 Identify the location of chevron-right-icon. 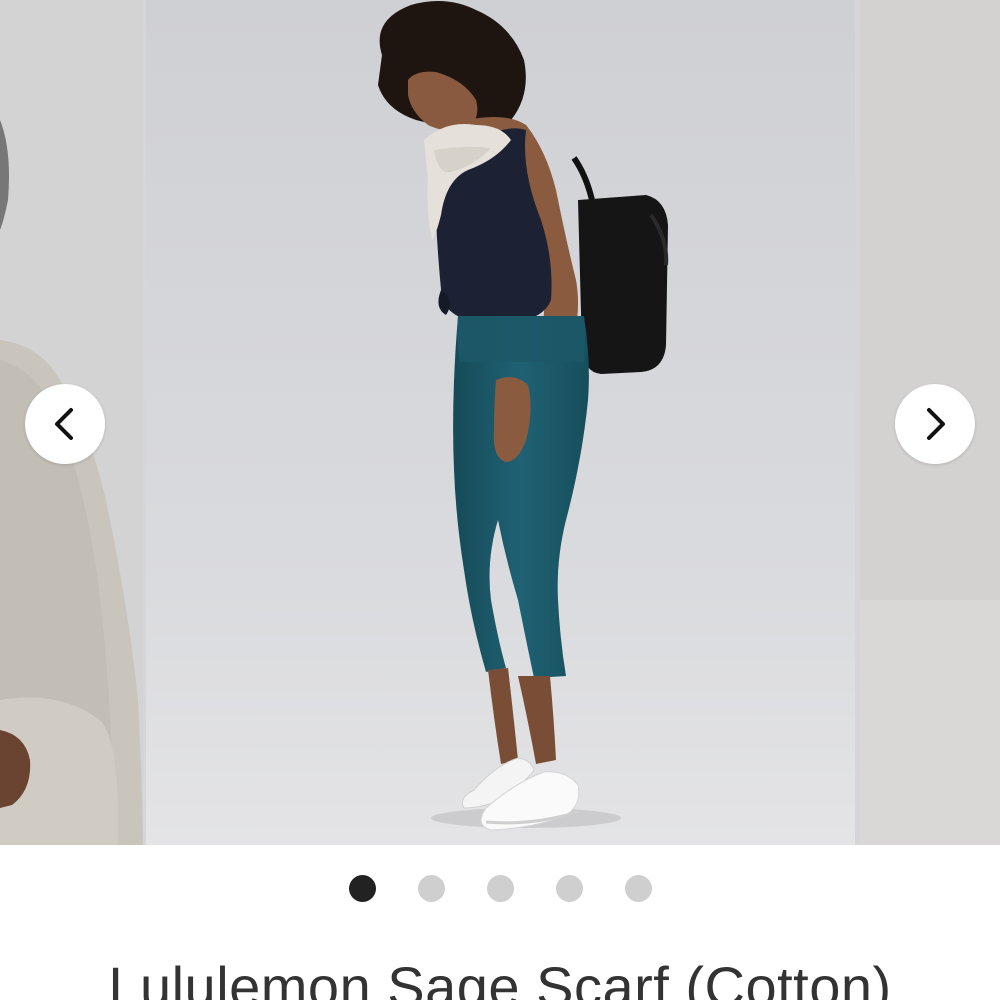
(936, 424).